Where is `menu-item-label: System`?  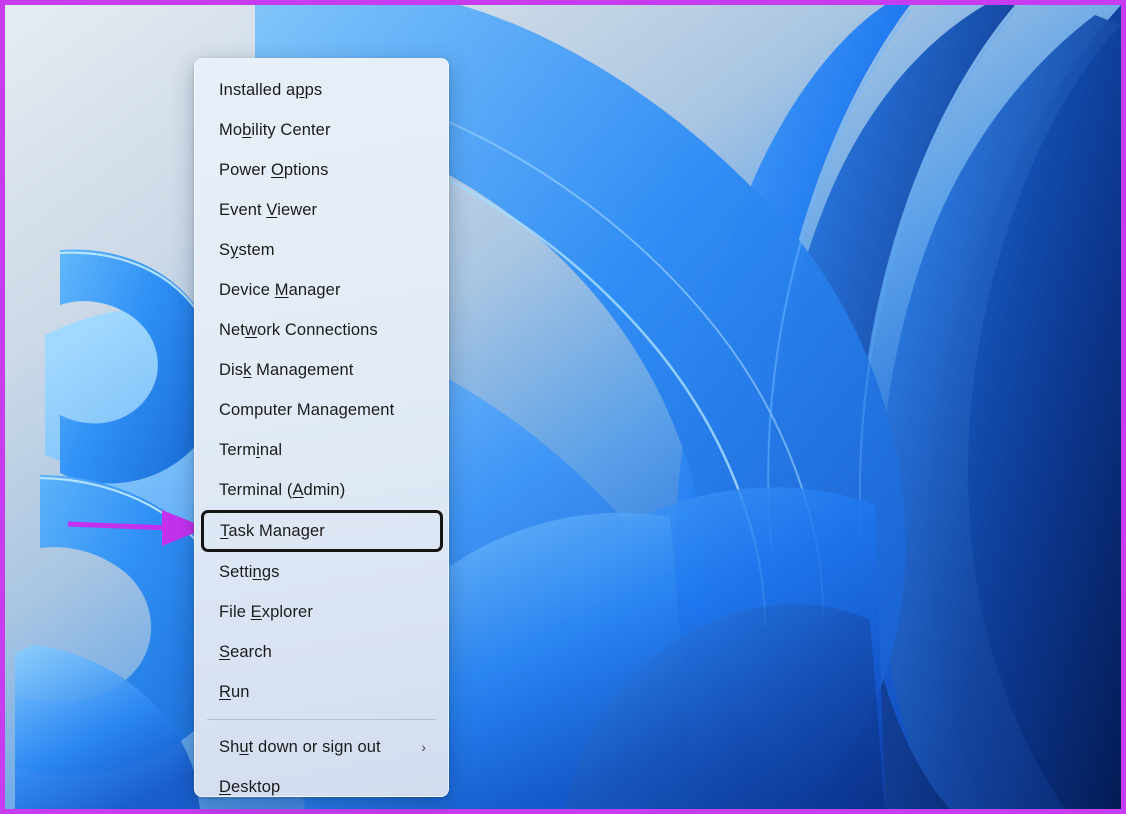 menu-item-label: System is located at coordinates (247, 249).